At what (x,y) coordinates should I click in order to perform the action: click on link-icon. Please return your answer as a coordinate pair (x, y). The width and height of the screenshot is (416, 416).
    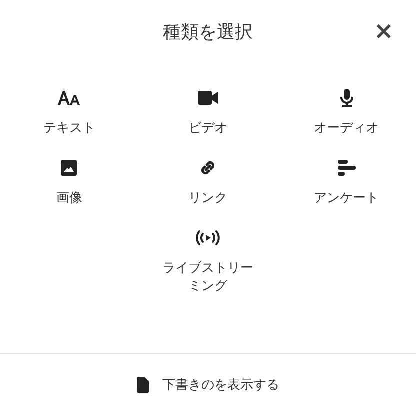
    Looking at the image, I should click on (207, 168).